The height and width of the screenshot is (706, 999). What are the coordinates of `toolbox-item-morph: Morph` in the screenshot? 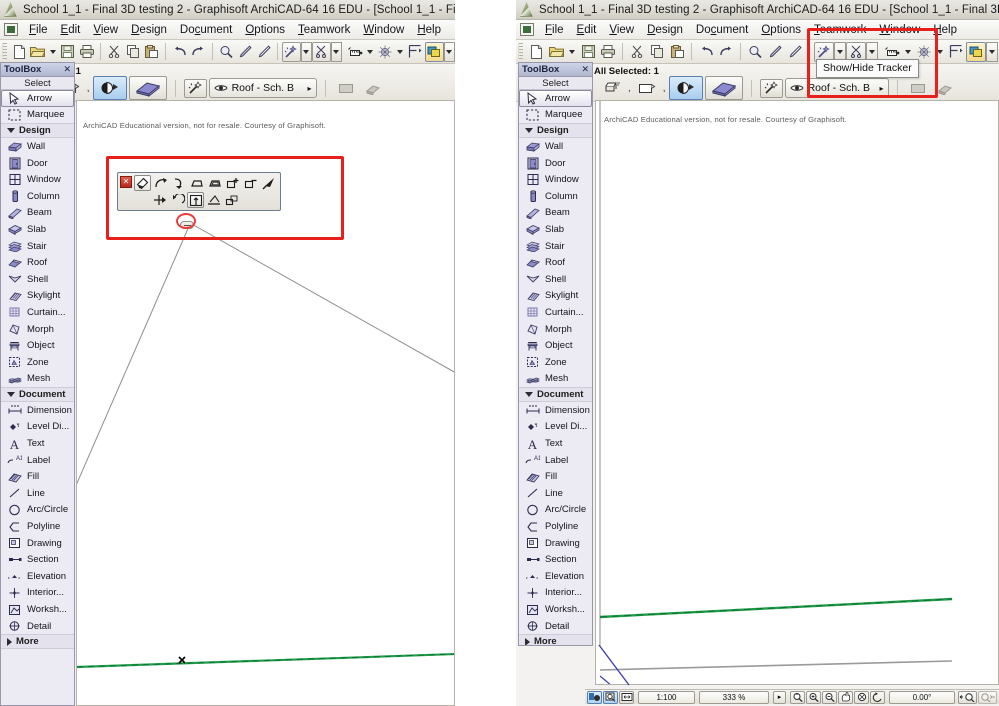 It's located at (37, 329).